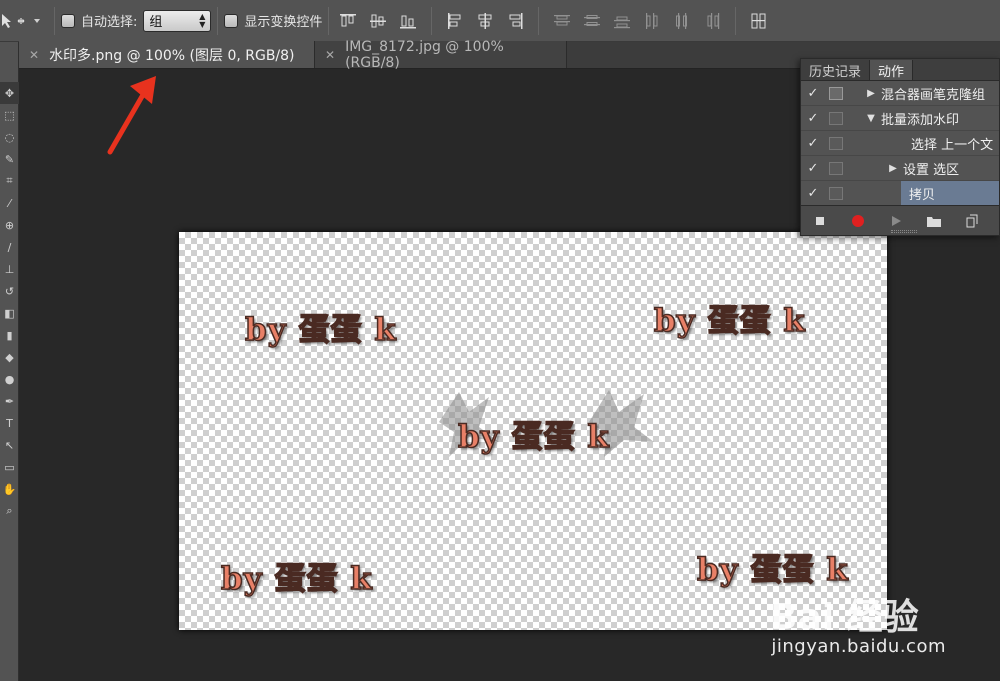 The width and height of the screenshot is (1000, 681). Describe the element at coordinates (835, 70) in the screenshot. I see `tab-history: 历史记录` at that location.